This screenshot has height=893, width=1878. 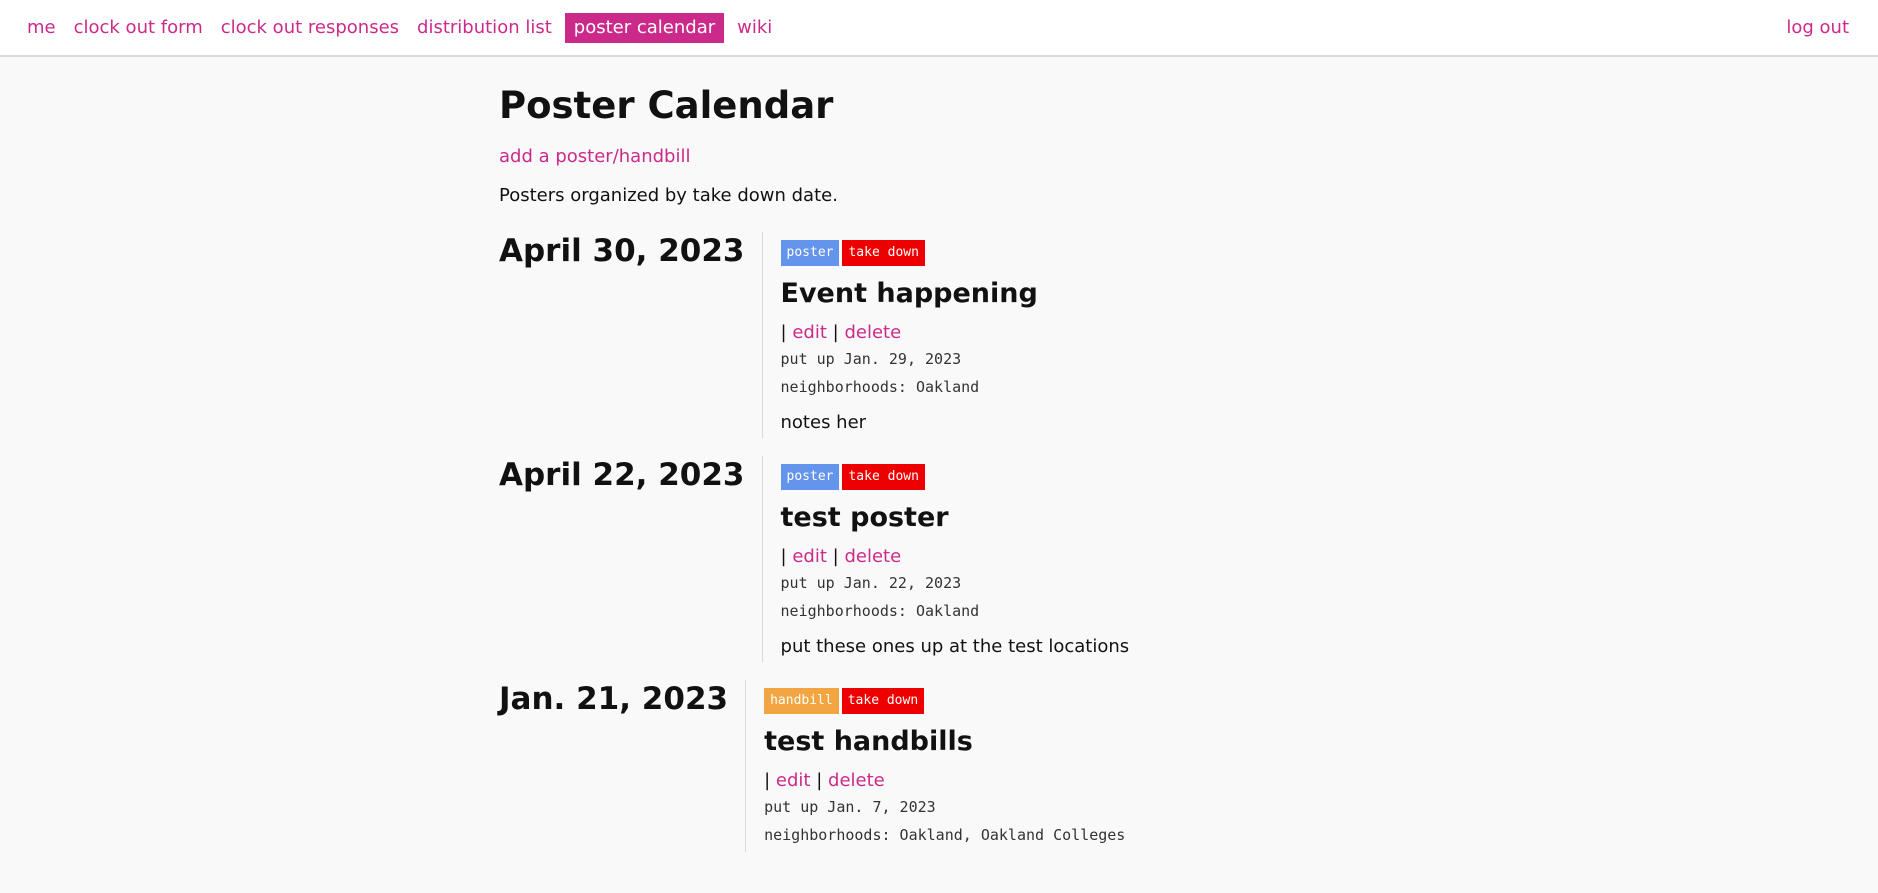 I want to click on nav-link-clock-out-responses: clock out responses, so click(x=310, y=28).